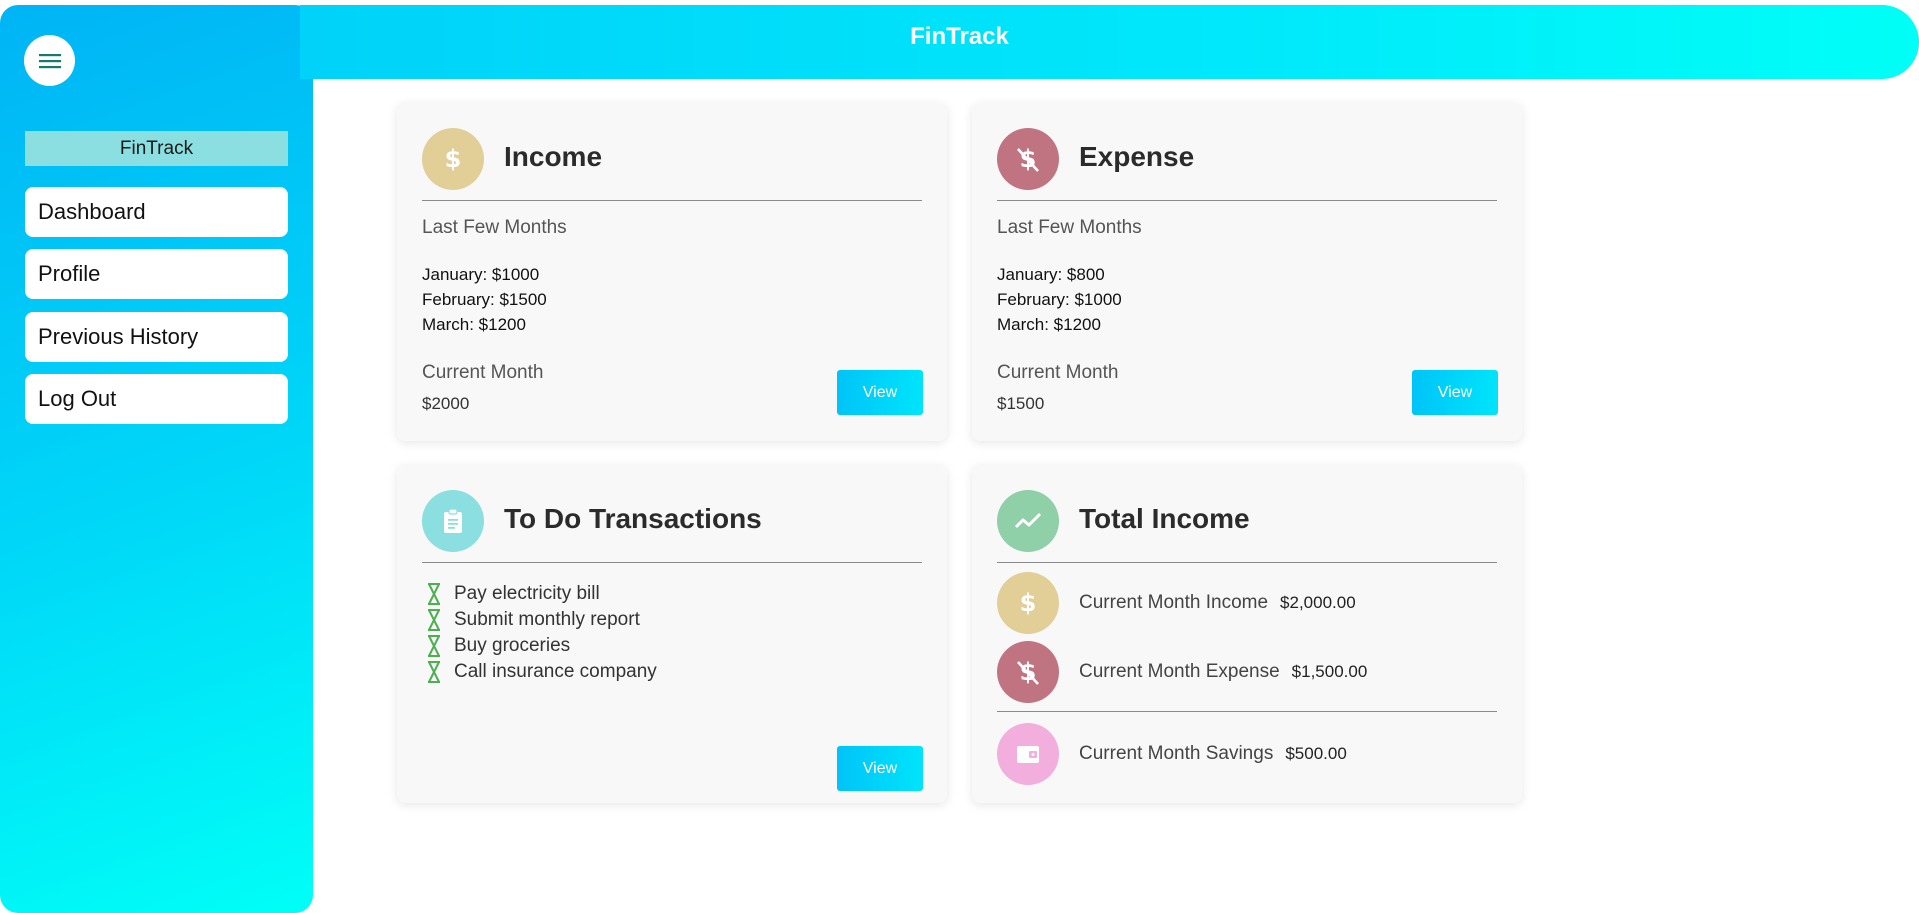  What do you see at coordinates (547, 619) in the screenshot?
I see `todo-item-label: Submit monthly report` at bounding box center [547, 619].